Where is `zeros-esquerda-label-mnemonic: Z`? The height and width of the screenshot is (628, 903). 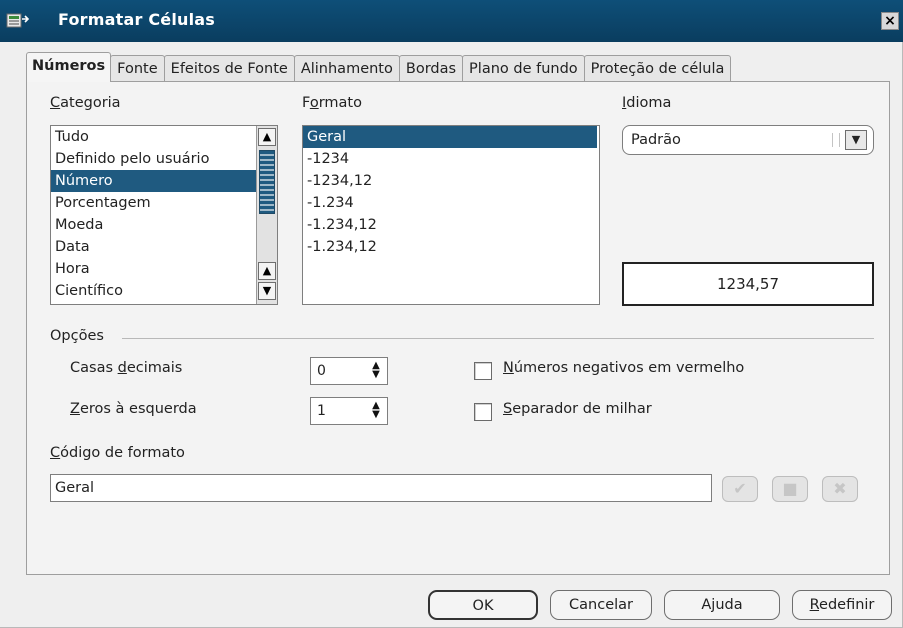
zeros-esquerda-label-mnemonic: Z is located at coordinates (75, 409).